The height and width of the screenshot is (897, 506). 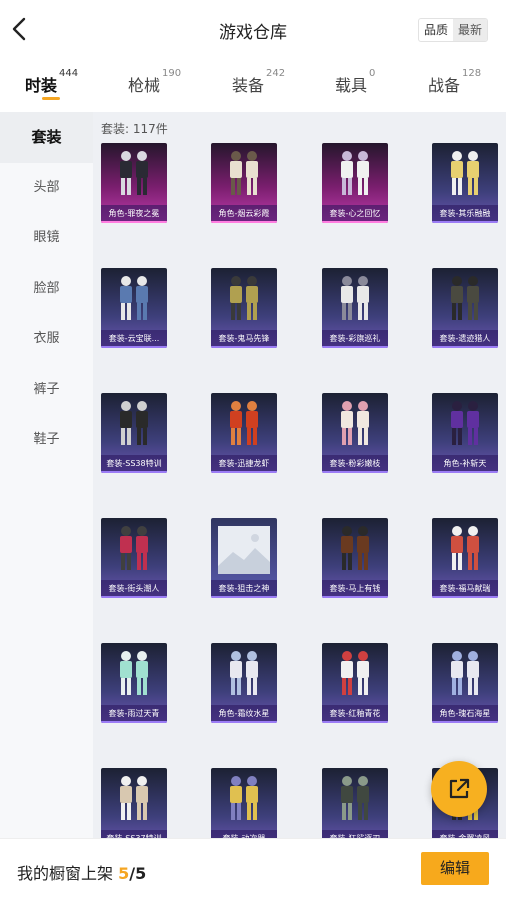 I want to click on bottom-bar: 我的橱窗上架 5/5 编辑, so click(x=253, y=867).